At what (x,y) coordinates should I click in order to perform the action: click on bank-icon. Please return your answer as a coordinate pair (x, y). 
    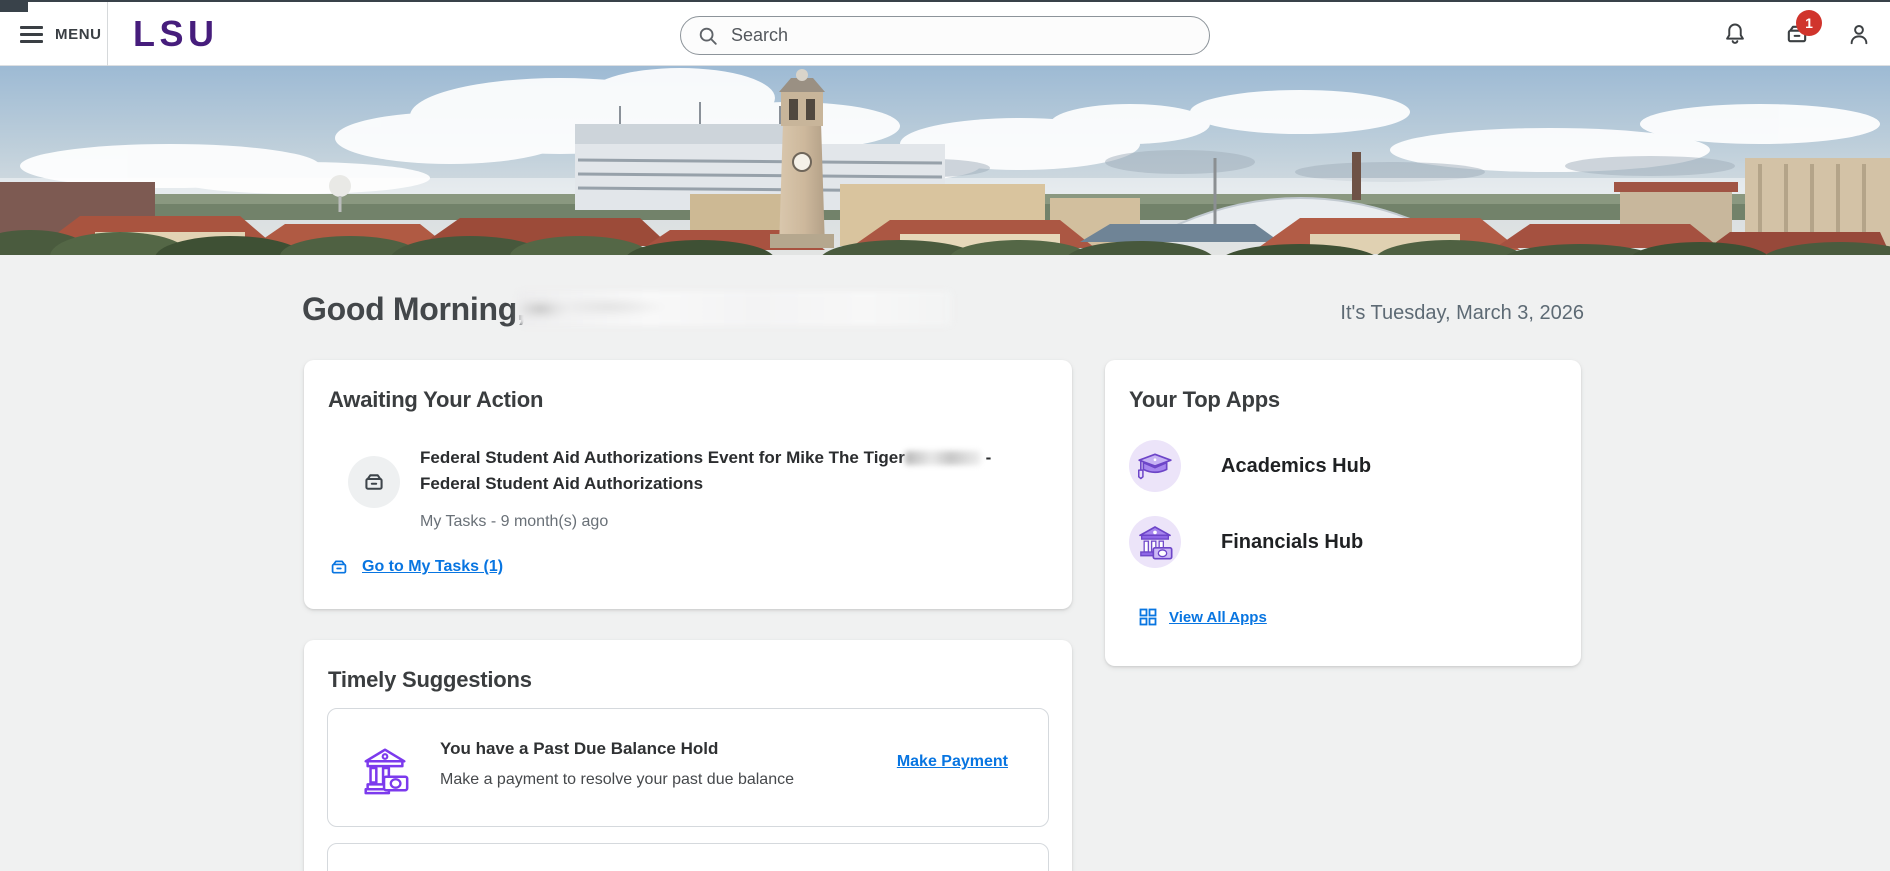
    Looking at the image, I should click on (1156, 543).